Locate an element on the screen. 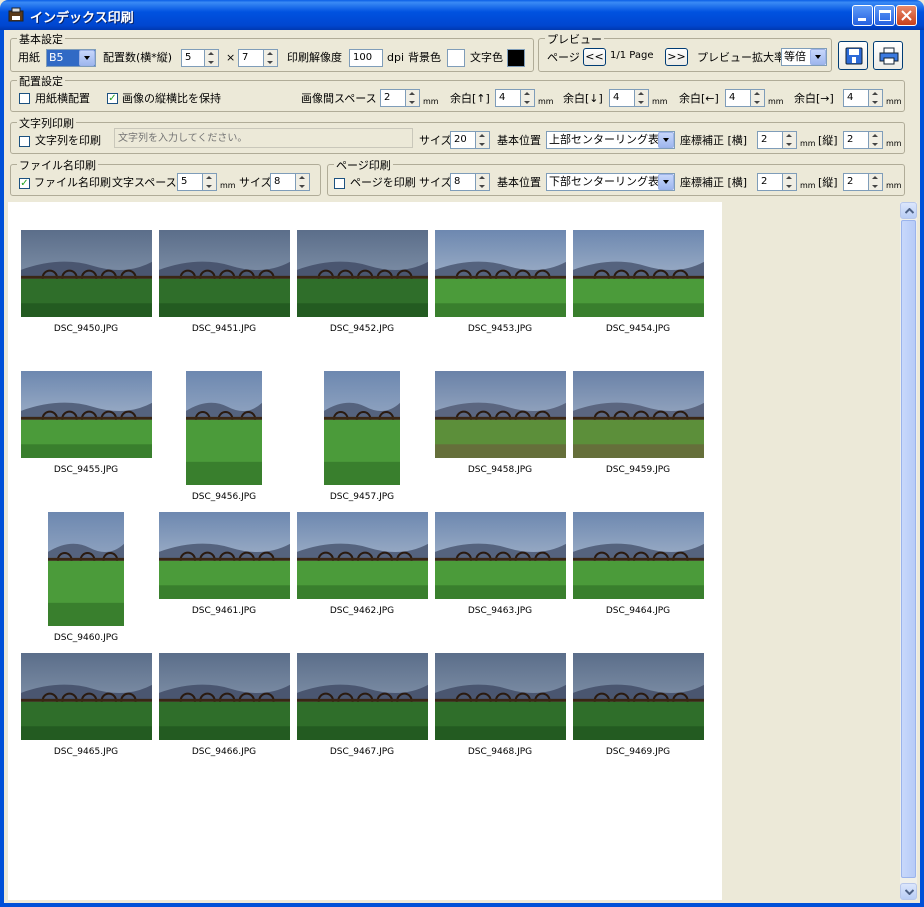  chevron-up-icon is located at coordinates (909, 211).